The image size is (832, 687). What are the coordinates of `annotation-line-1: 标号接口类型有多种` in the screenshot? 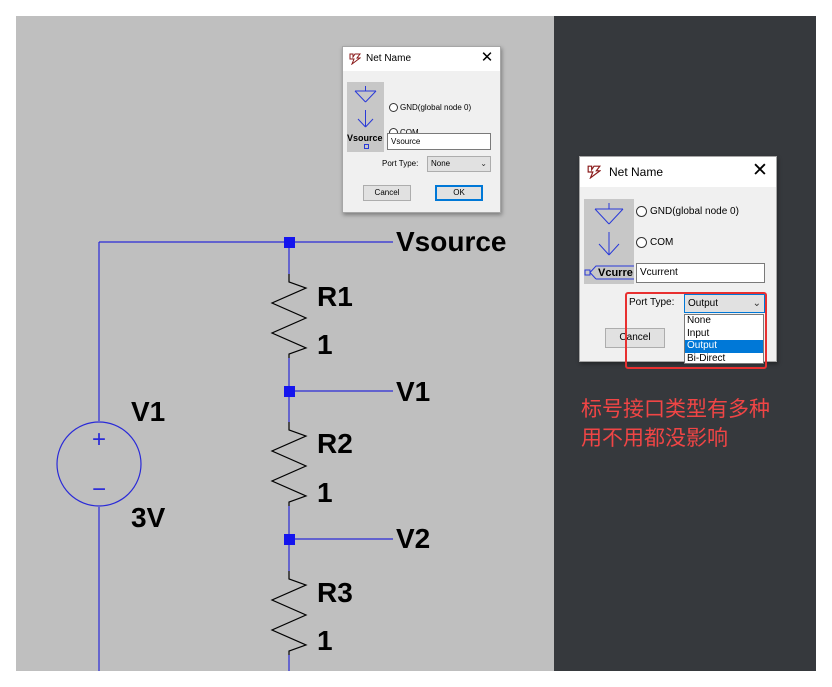 It's located at (675, 409).